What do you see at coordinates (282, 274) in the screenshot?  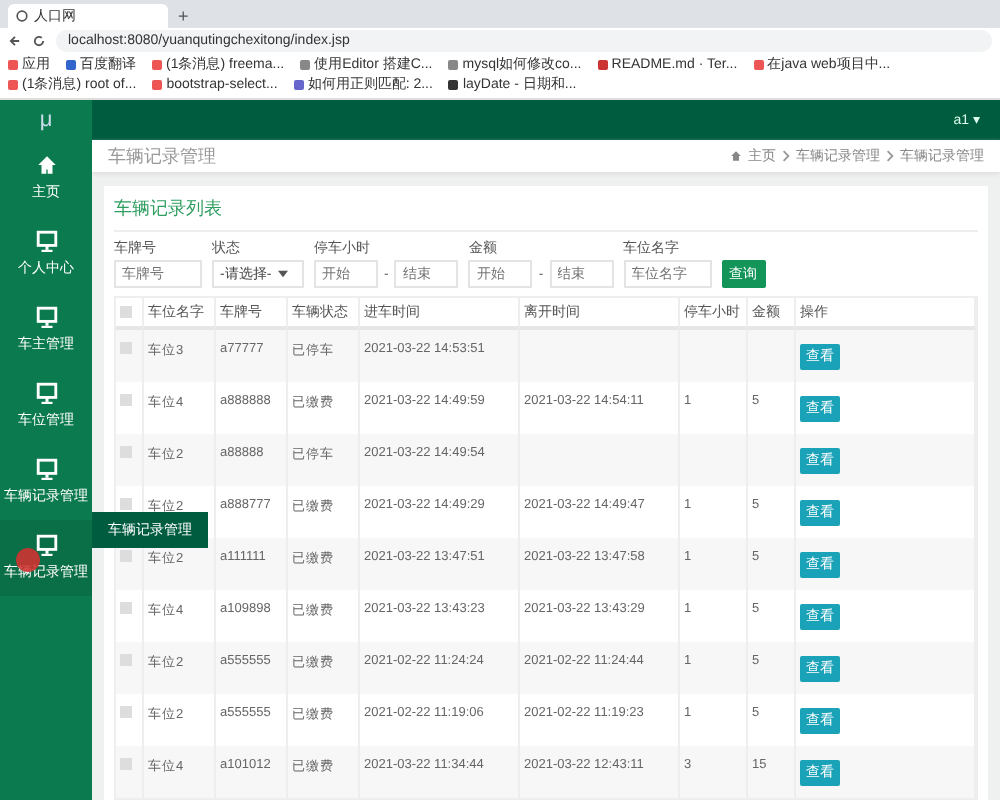 I see `caret-icon` at bounding box center [282, 274].